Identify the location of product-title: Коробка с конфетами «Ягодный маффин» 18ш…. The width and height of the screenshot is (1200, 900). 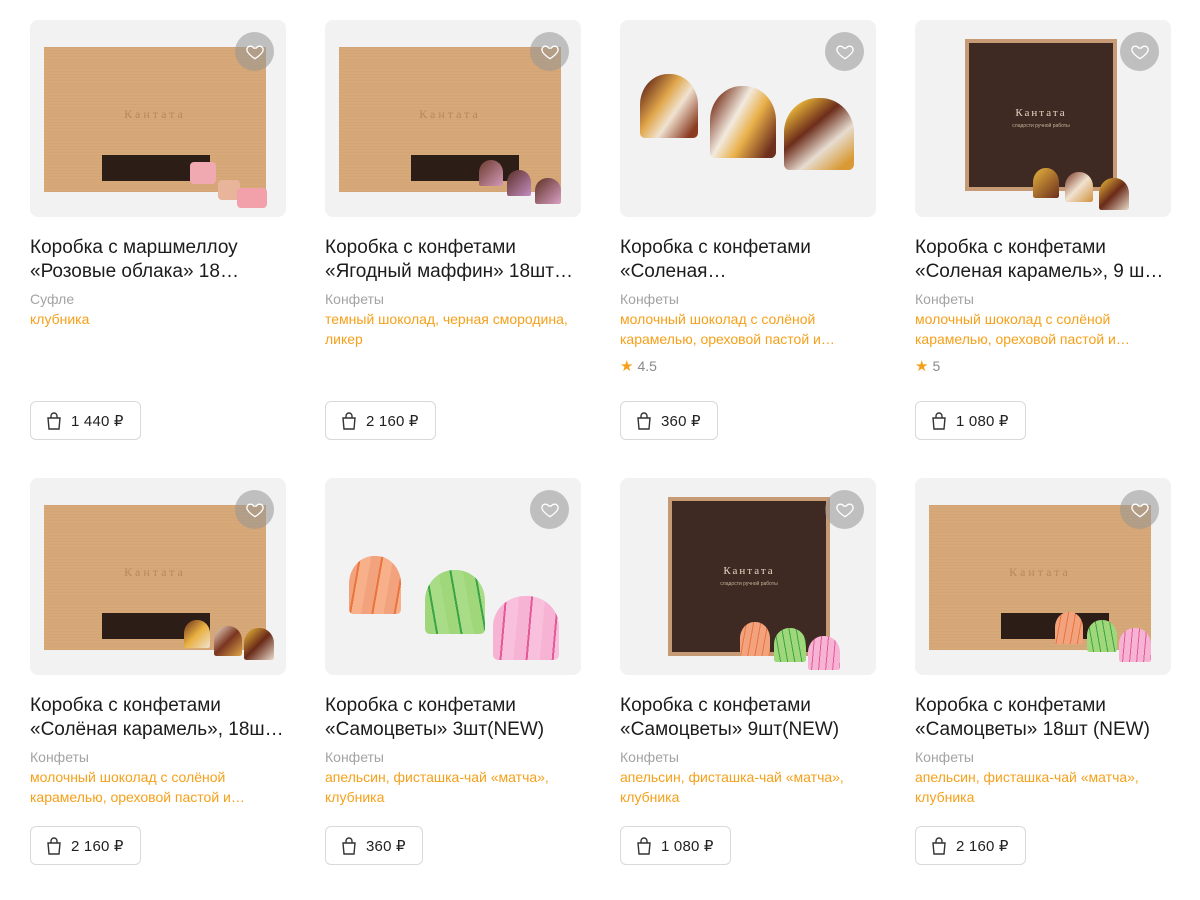
(453, 260).